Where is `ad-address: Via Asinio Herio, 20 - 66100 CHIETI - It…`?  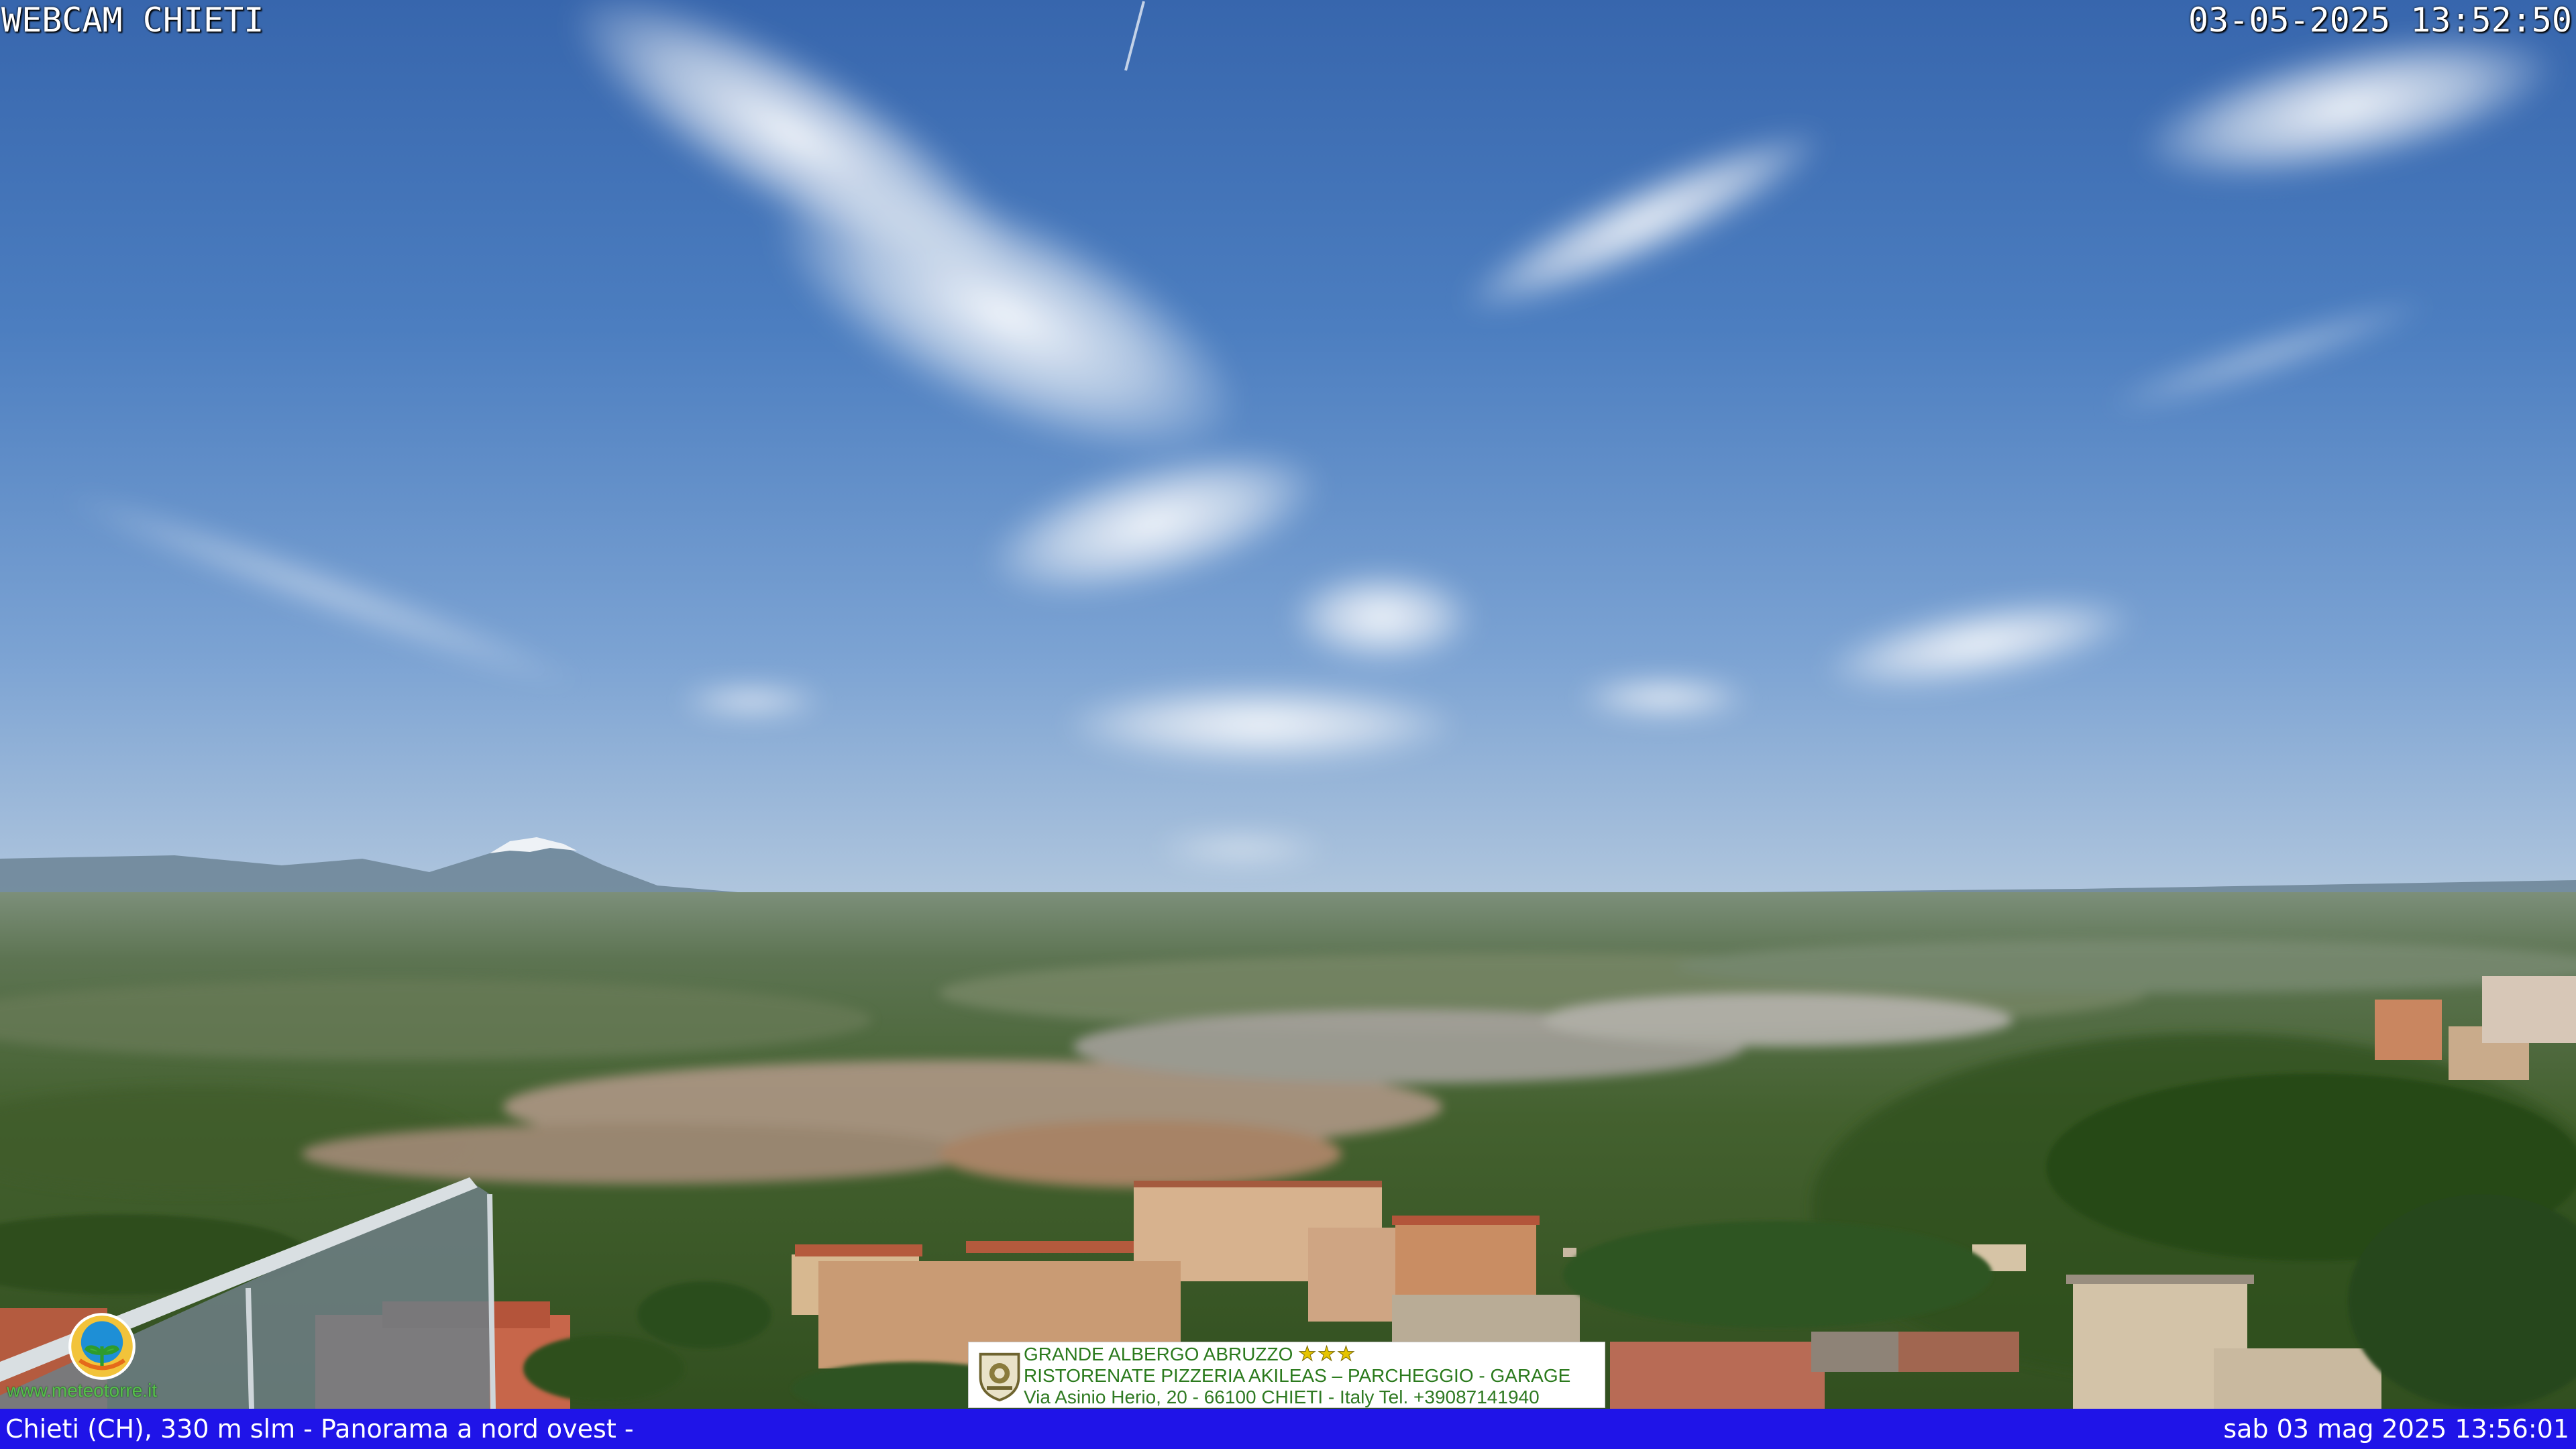
ad-address: Via Asinio Herio, 20 - 66100 CHIETI - It… is located at coordinates (1282, 1397).